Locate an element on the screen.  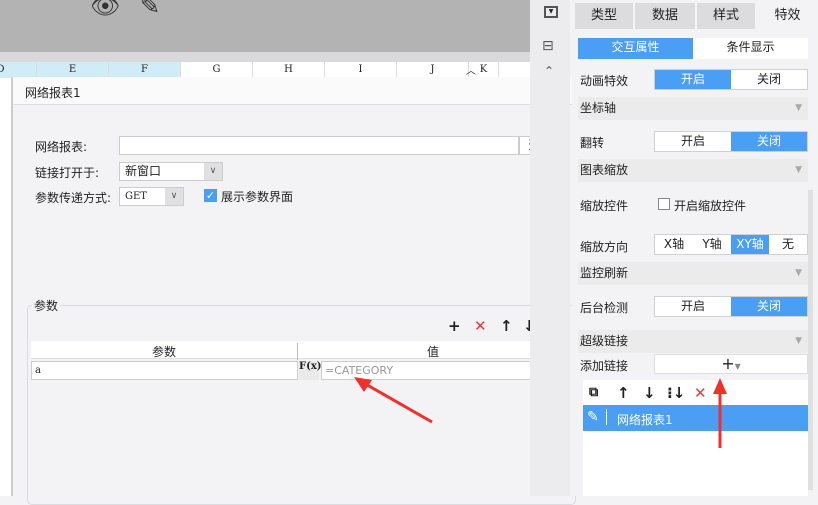
link-list: ⧉ ↑ ↓ ⁝↓ ✕ ✎ 网络报表1 is located at coordinates (695, 438).